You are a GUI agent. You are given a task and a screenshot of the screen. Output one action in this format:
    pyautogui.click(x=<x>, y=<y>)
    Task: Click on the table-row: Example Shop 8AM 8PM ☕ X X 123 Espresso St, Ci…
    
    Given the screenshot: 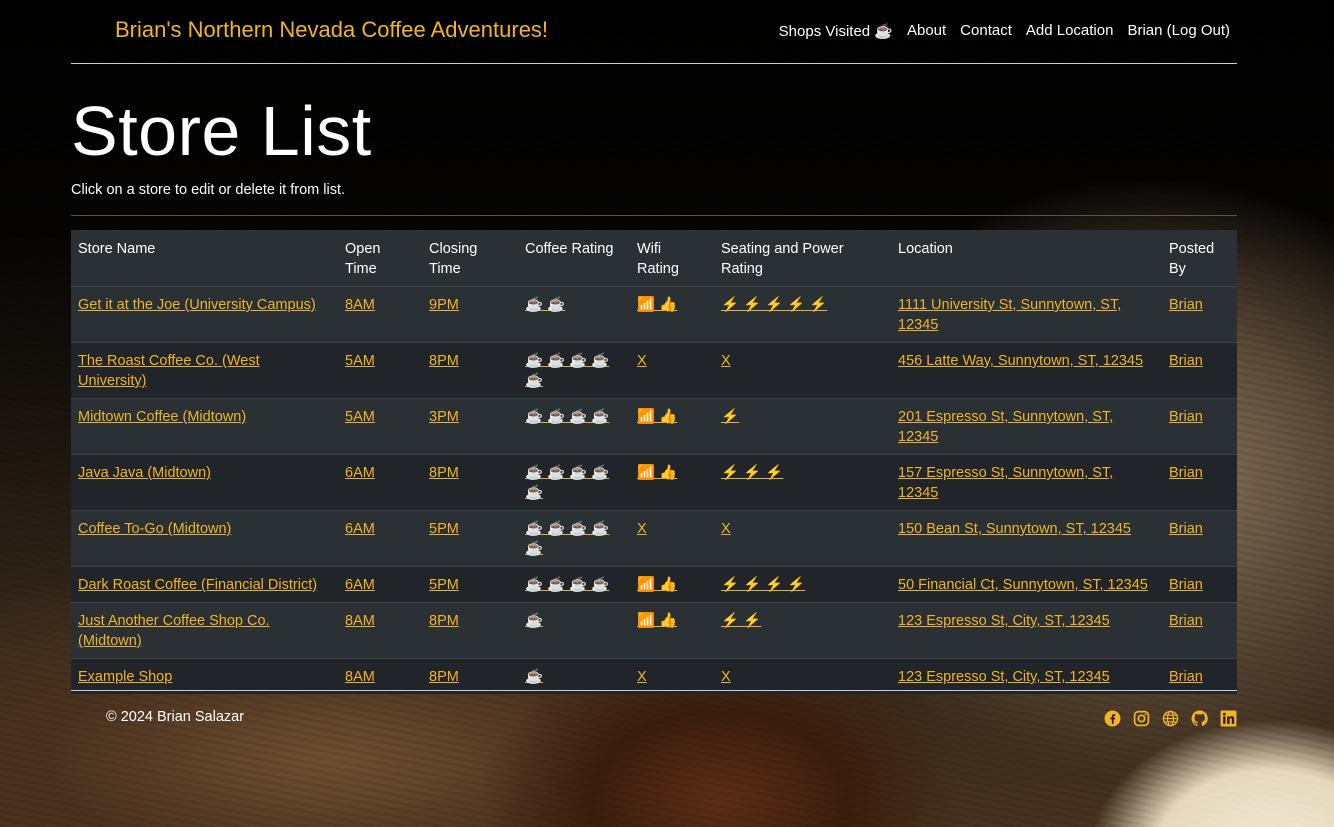 What is the action you would take?
    pyautogui.click(x=654, y=676)
    